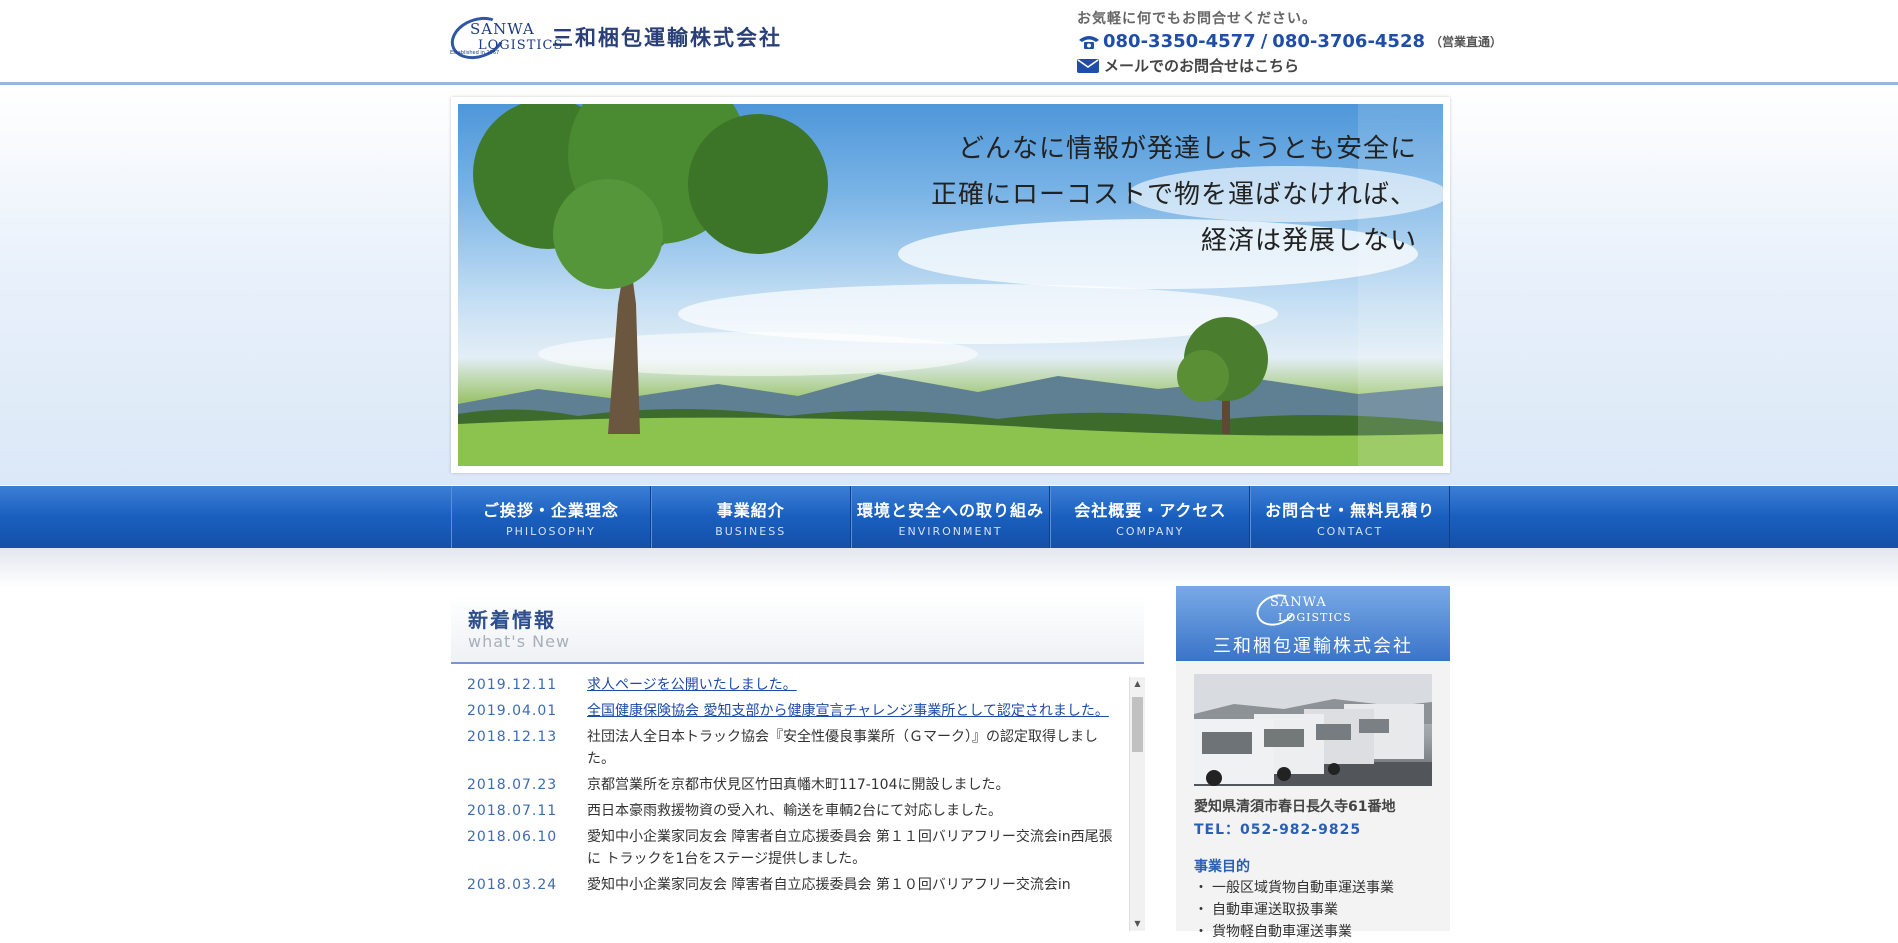 This screenshot has width=1898, height=943. What do you see at coordinates (512, 811) in the screenshot?
I see `news-date: 2018.07.11` at bounding box center [512, 811].